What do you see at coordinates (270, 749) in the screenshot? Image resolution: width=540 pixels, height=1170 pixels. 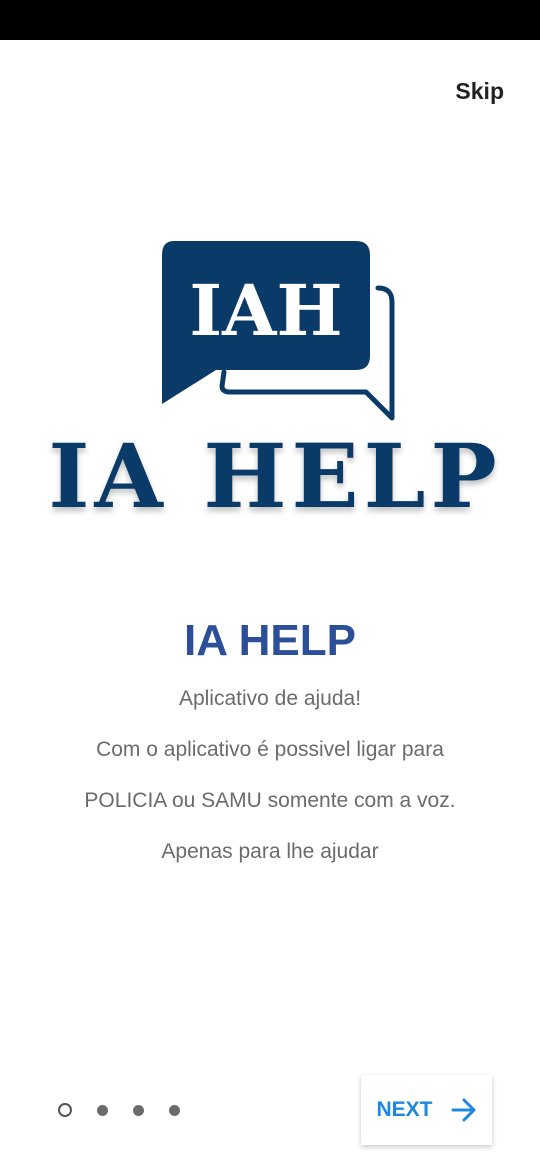 I see `description-line-2: Com o aplicativo é possivel ligar para` at bounding box center [270, 749].